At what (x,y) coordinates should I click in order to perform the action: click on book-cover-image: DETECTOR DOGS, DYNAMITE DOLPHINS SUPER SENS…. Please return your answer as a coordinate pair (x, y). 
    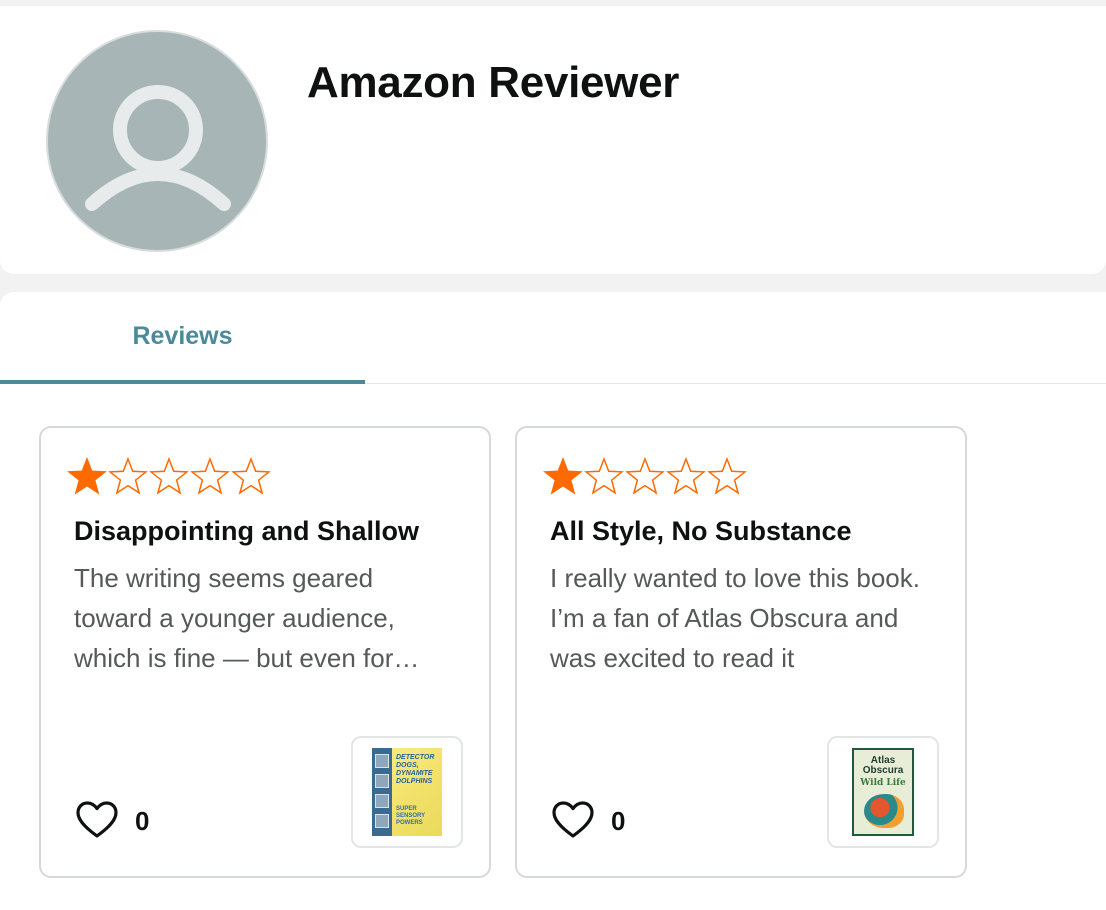
    Looking at the image, I should click on (407, 792).